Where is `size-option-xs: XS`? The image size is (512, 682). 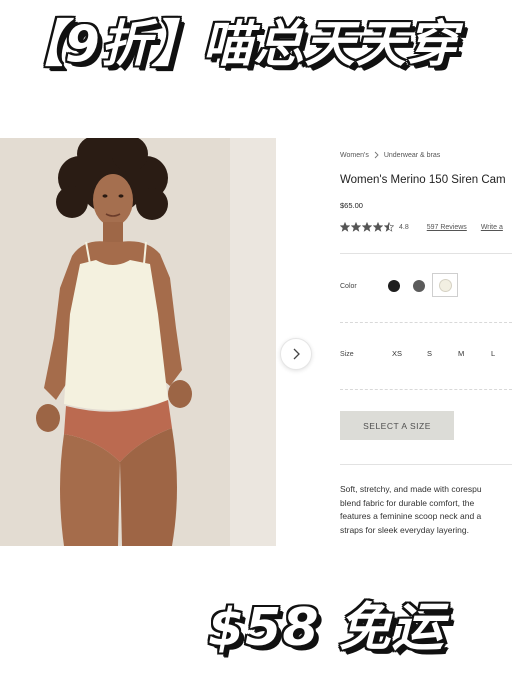 size-option-xs: XS is located at coordinates (397, 353).